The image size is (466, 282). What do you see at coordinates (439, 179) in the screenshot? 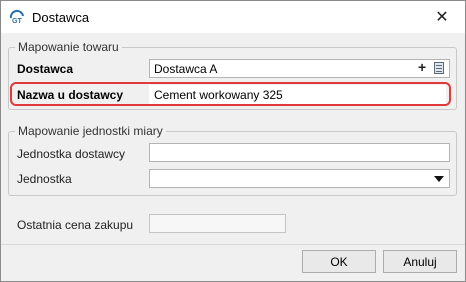
I see `chevron-down-icon` at bounding box center [439, 179].